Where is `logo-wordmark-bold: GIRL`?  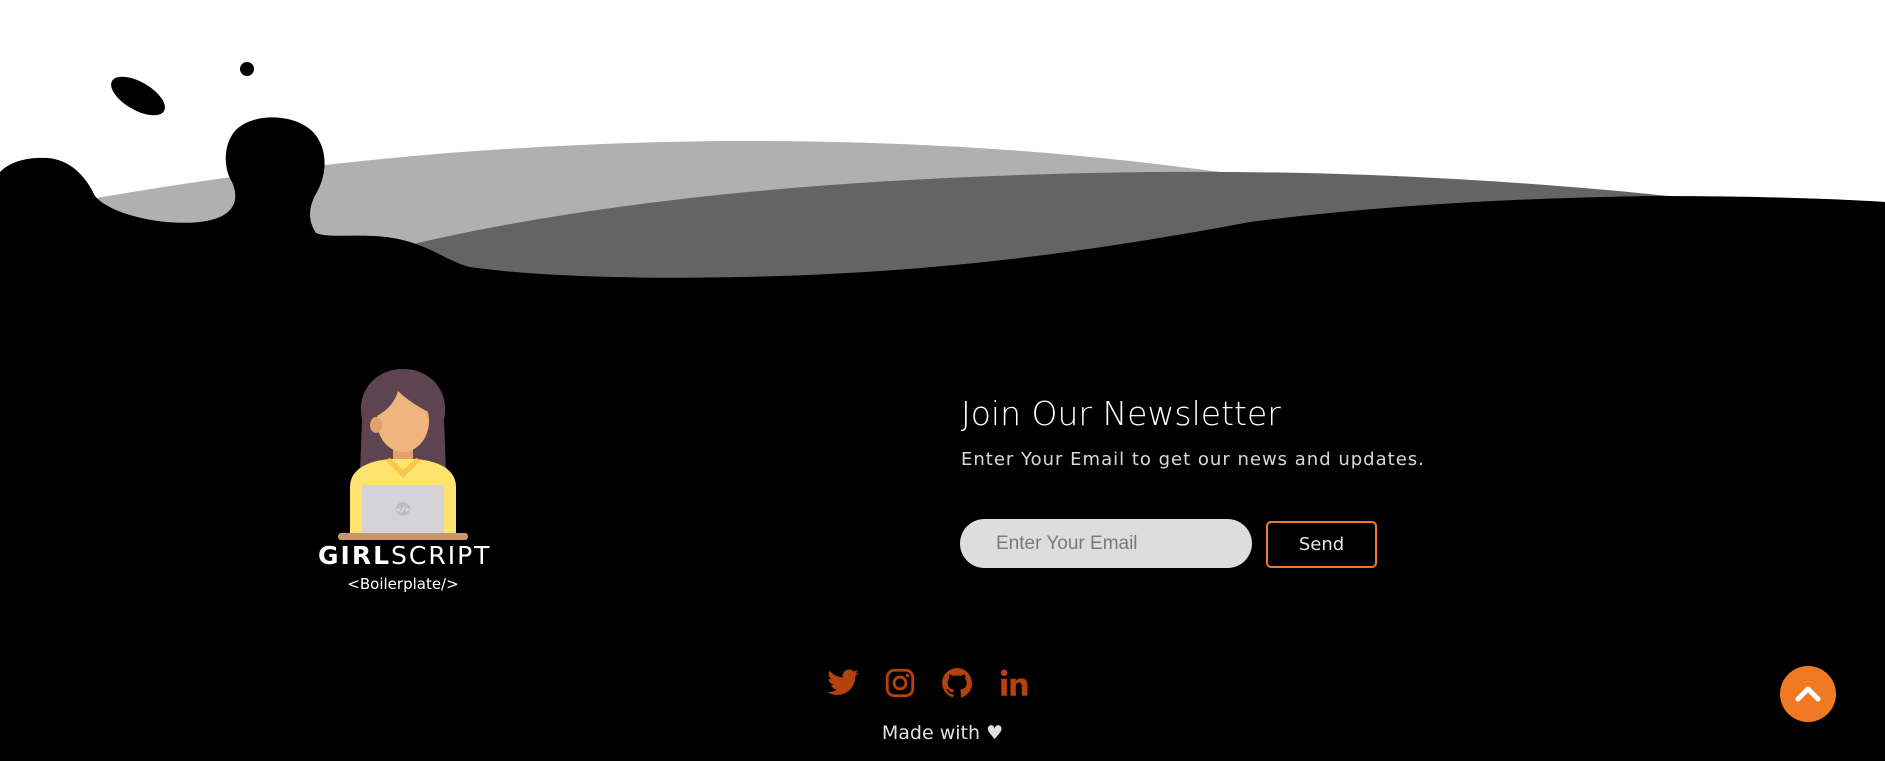 logo-wordmark-bold: GIRL is located at coordinates (355, 555).